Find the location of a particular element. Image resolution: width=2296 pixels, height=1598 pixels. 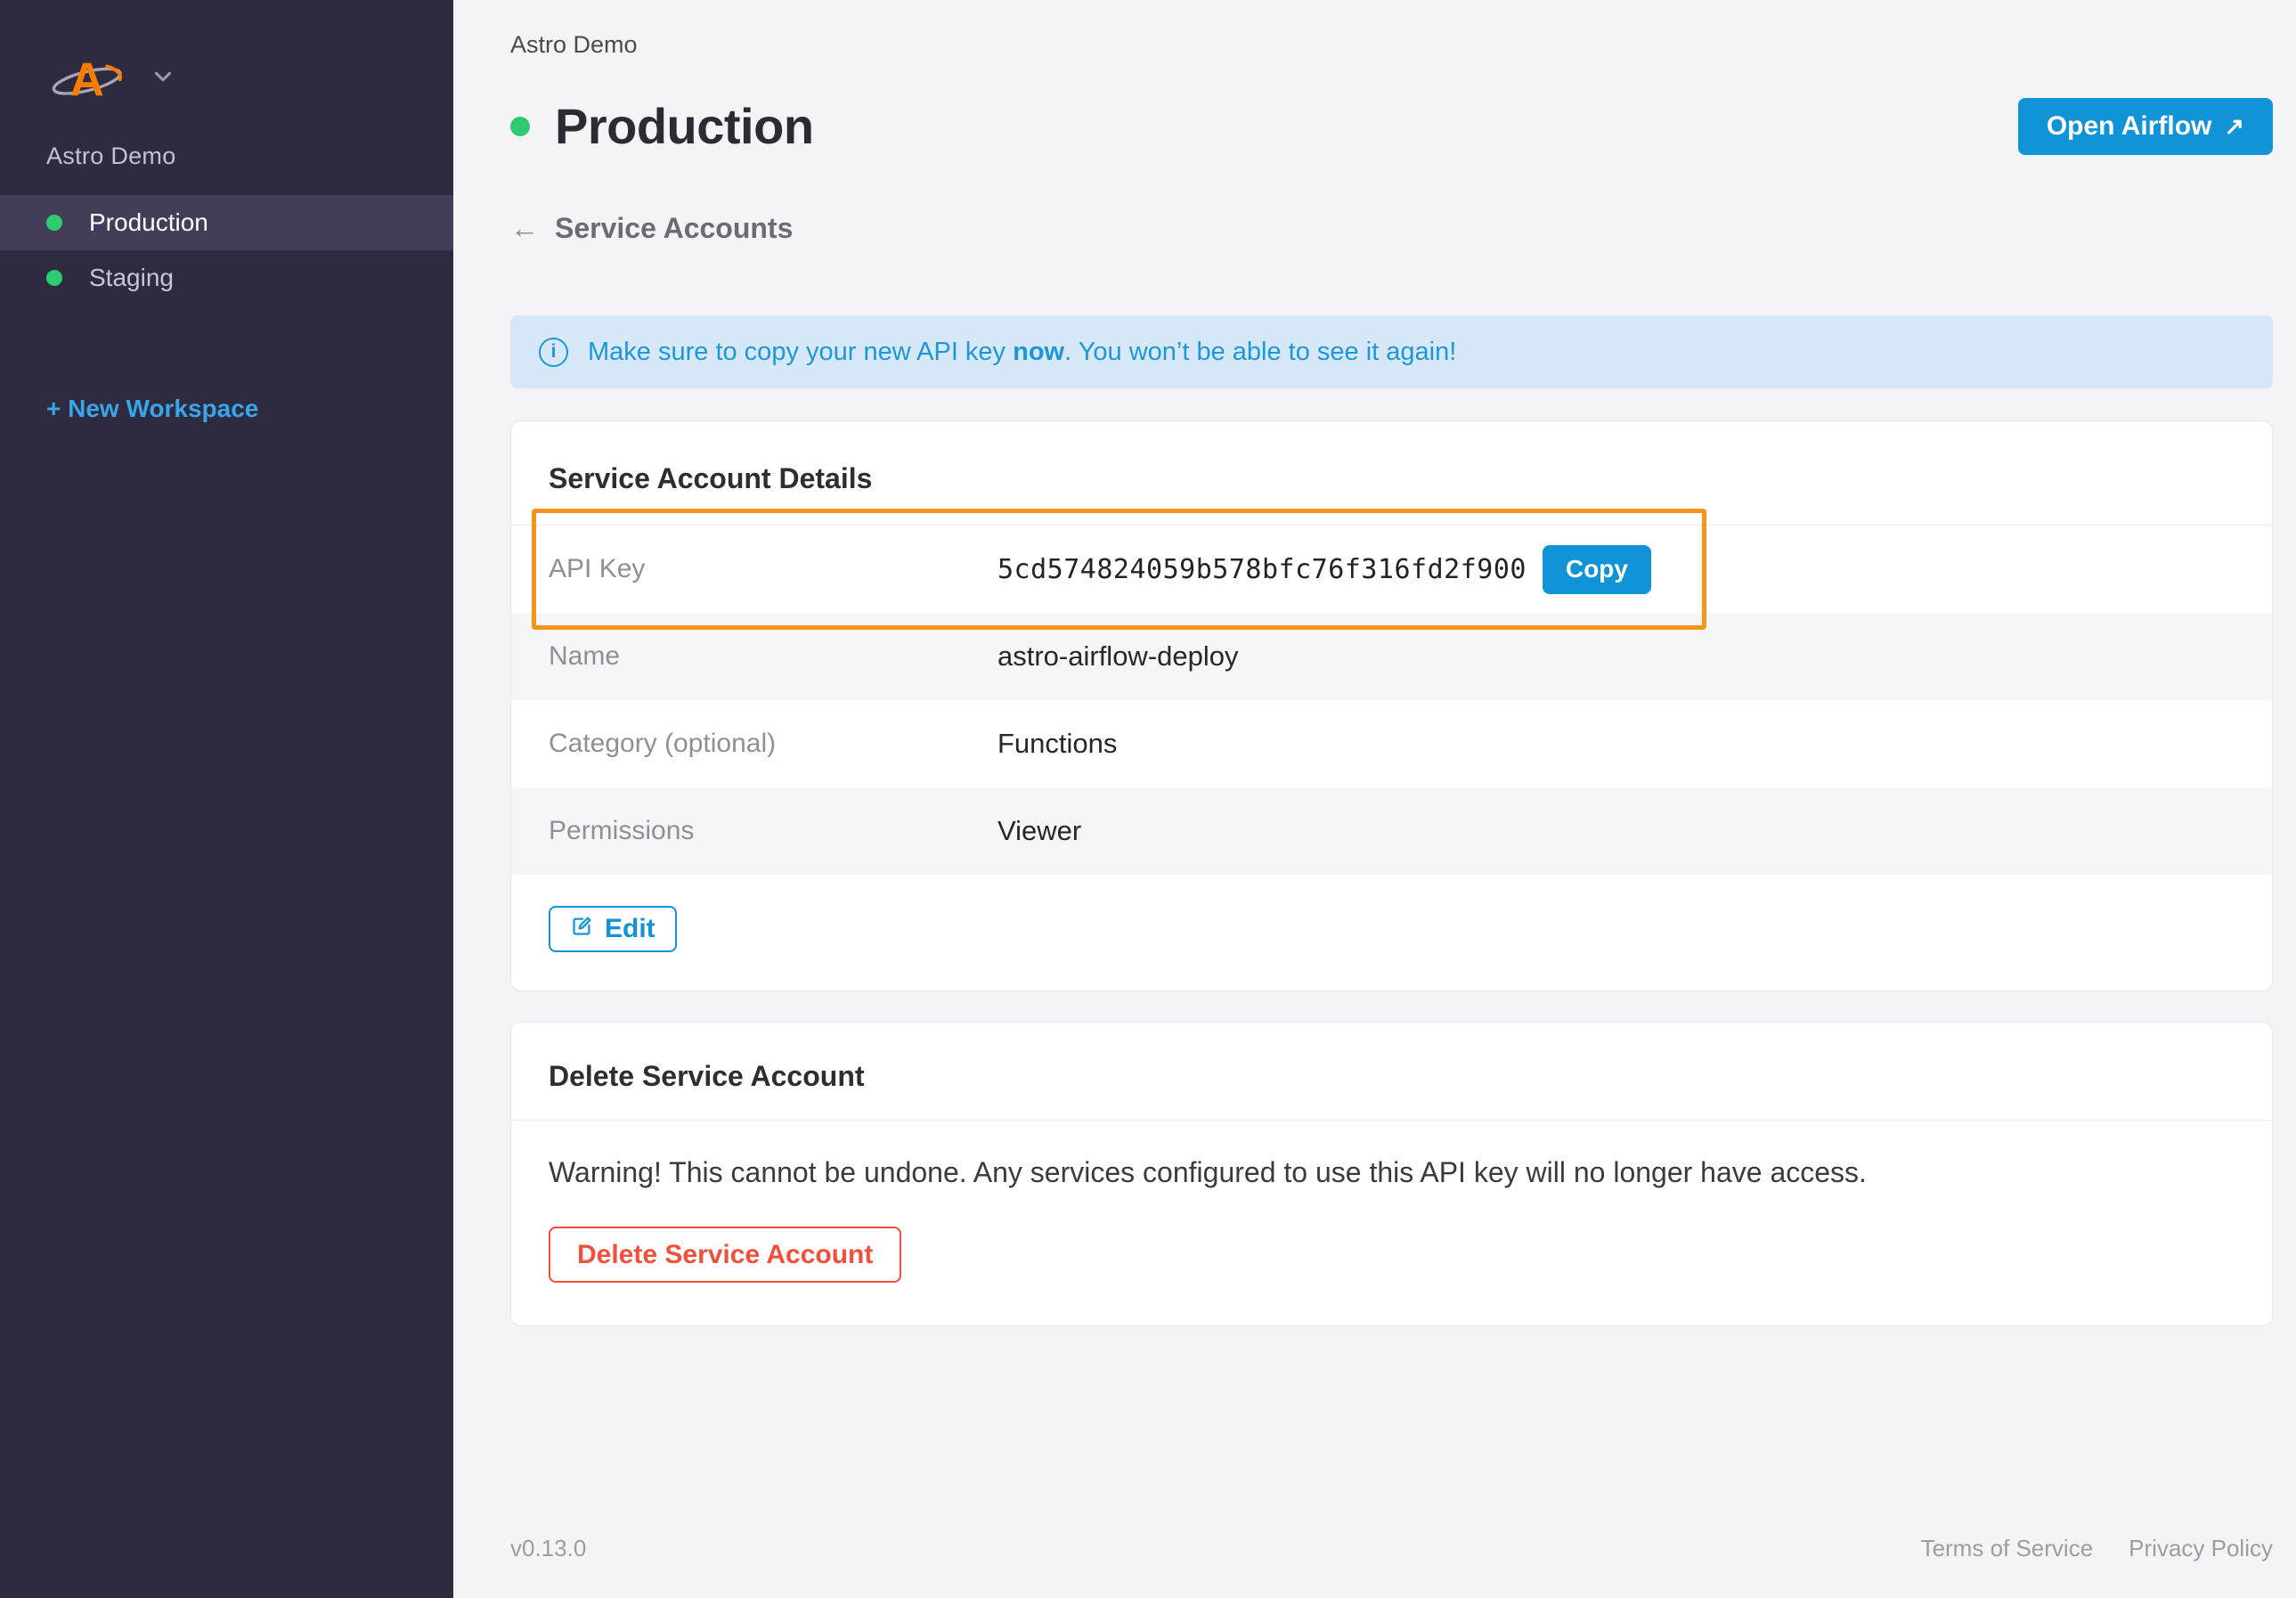

new-workspace-link: + New Workspace is located at coordinates (226, 409).